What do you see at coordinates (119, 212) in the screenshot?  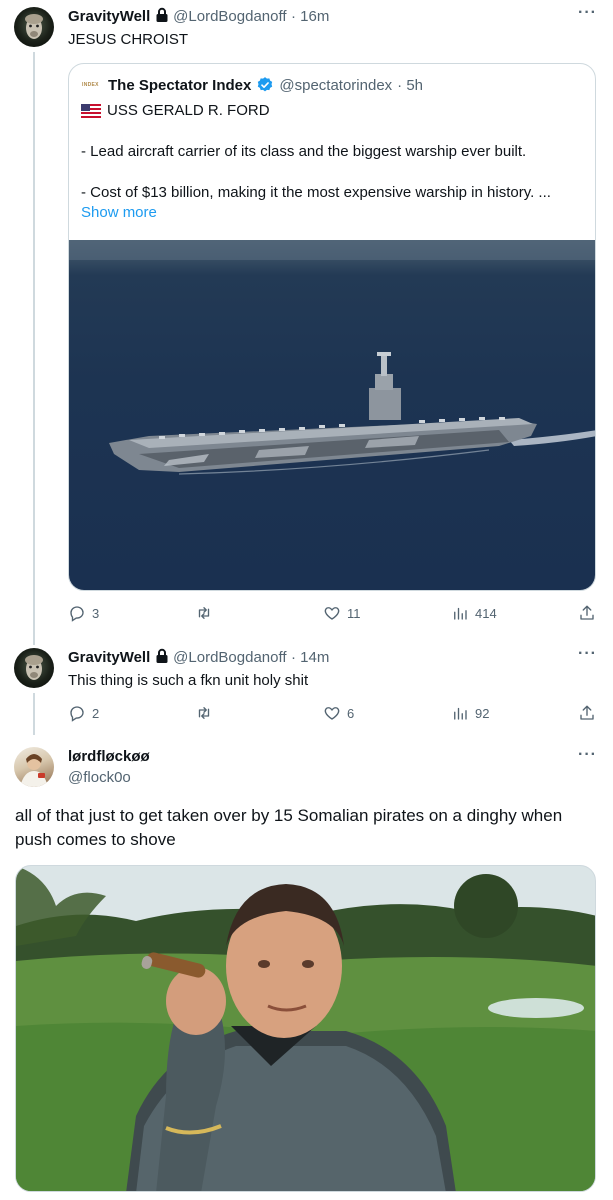 I see `show-more-link: Show more` at bounding box center [119, 212].